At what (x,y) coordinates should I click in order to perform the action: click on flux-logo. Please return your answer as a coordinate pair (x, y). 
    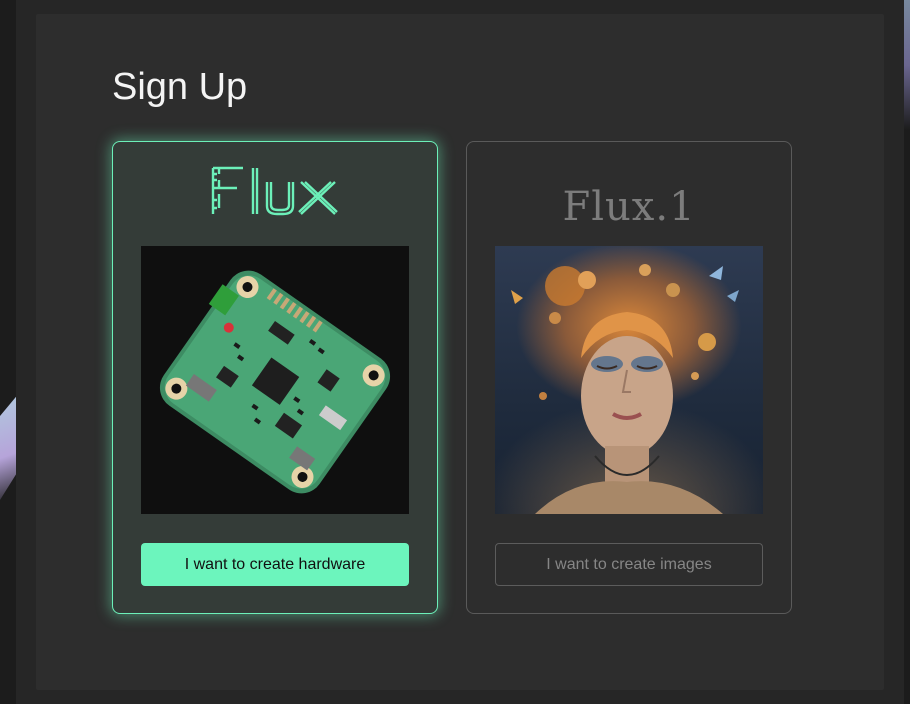
    Looking at the image, I should click on (275, 193).